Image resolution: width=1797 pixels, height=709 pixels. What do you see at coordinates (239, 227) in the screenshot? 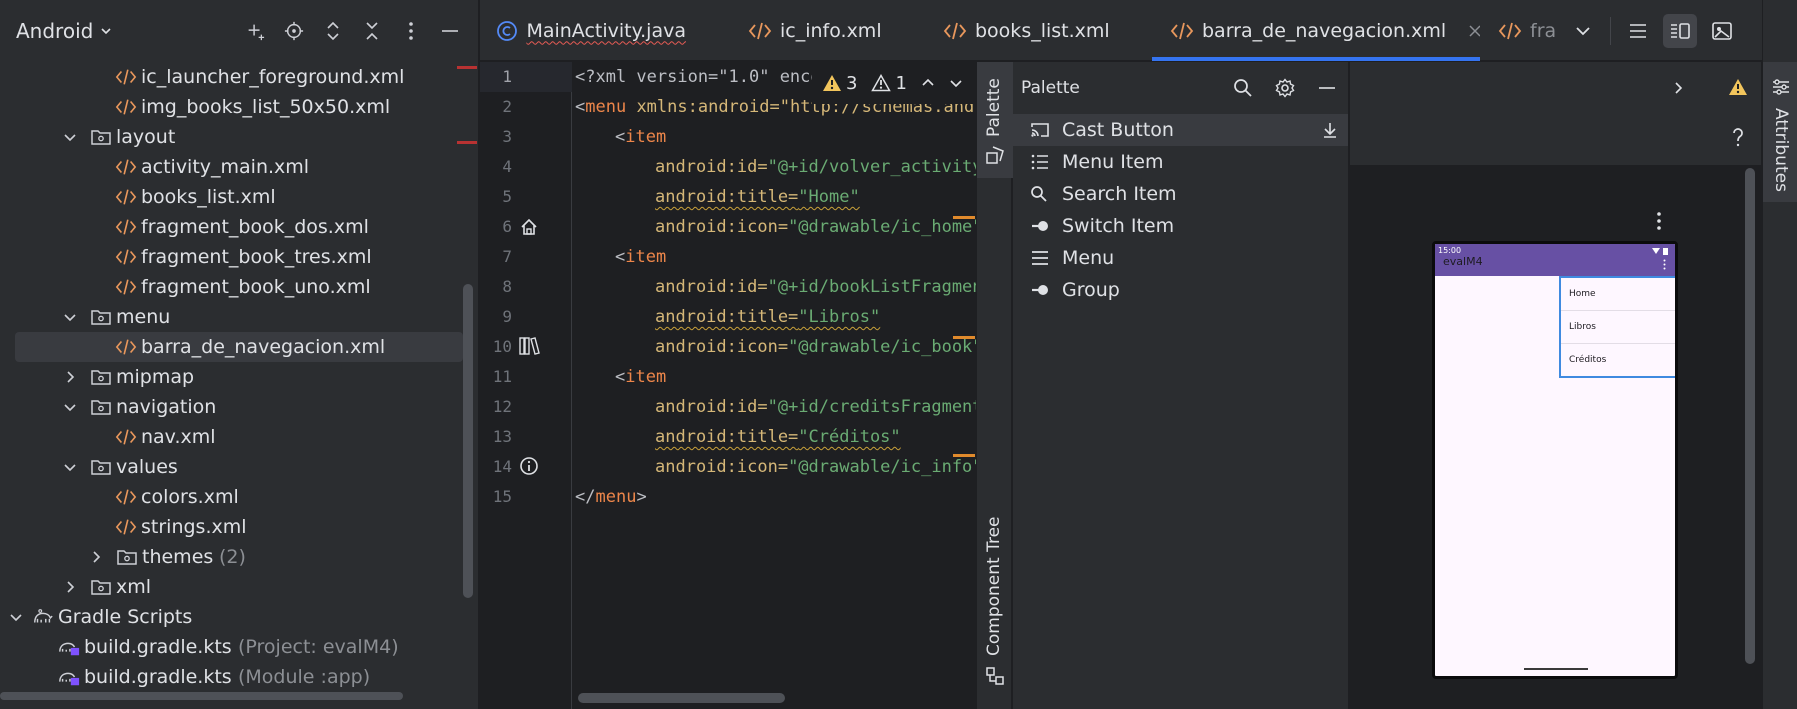
I see `tree-item-fragment-book-dos-xml: fragment_book_dos.xml` at bounding box center [239, 227].